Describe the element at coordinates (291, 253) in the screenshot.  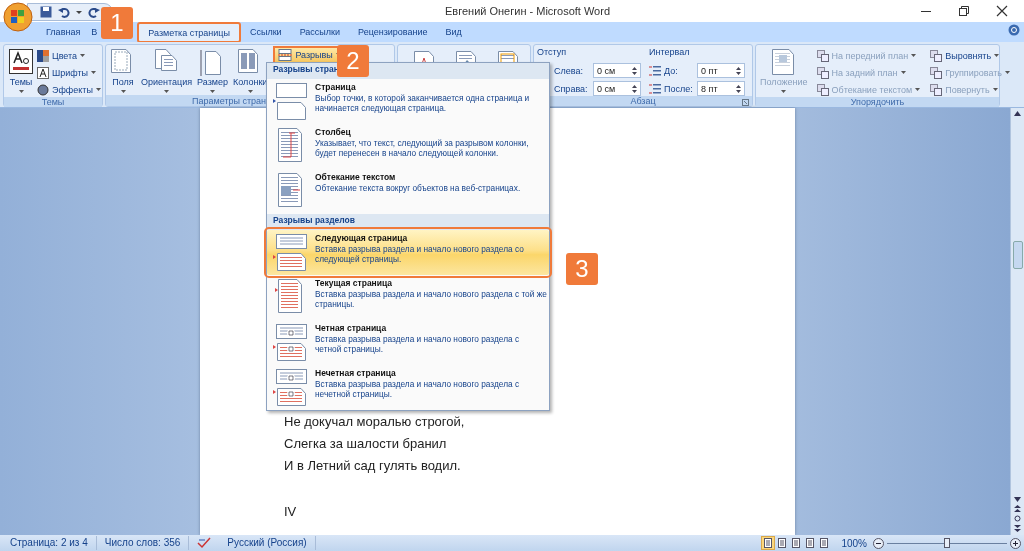
I see `next-break-icon` at that location.